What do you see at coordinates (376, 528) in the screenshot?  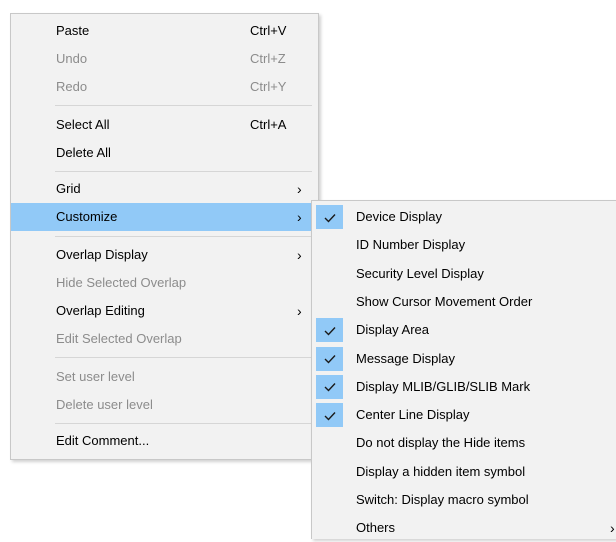 I see `submenu-item-label: Others` at bounding box center [376, 528].